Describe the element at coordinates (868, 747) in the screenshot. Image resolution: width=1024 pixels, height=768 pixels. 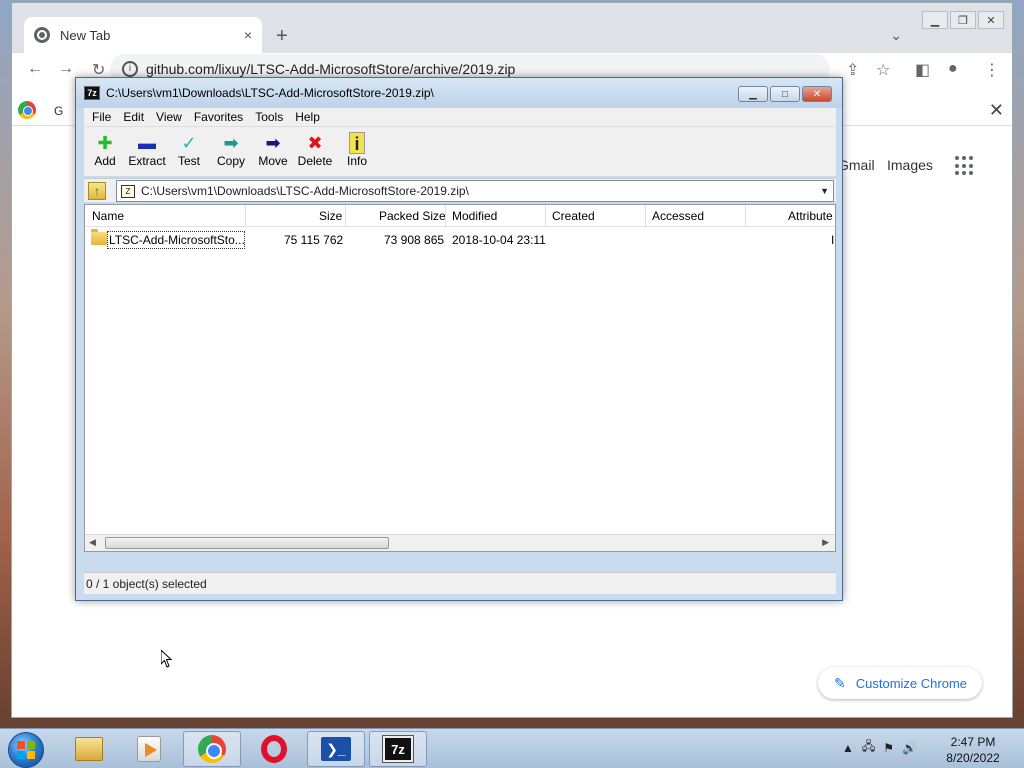
I see `network-icon: 🖧` at that location.